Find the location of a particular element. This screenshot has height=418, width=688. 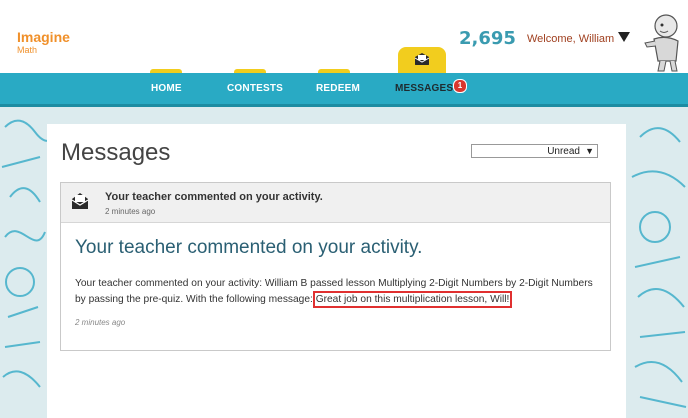

app-logo: Imagine Math is located at coordinates (43, 43).